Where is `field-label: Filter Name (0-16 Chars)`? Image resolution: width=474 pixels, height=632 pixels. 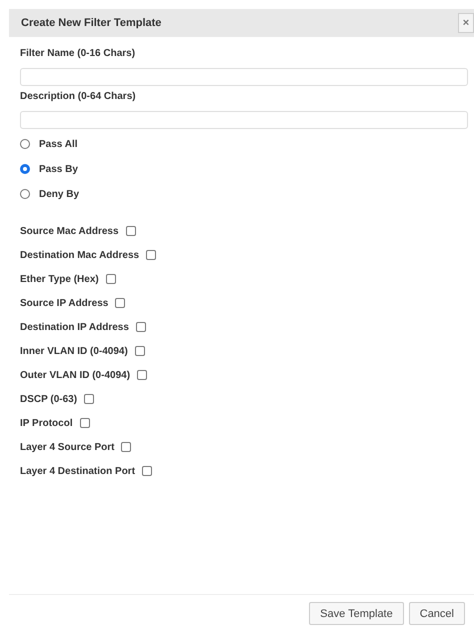
field-label: Filter Name (0-16 Chars) is located at coordinates (78, 53).